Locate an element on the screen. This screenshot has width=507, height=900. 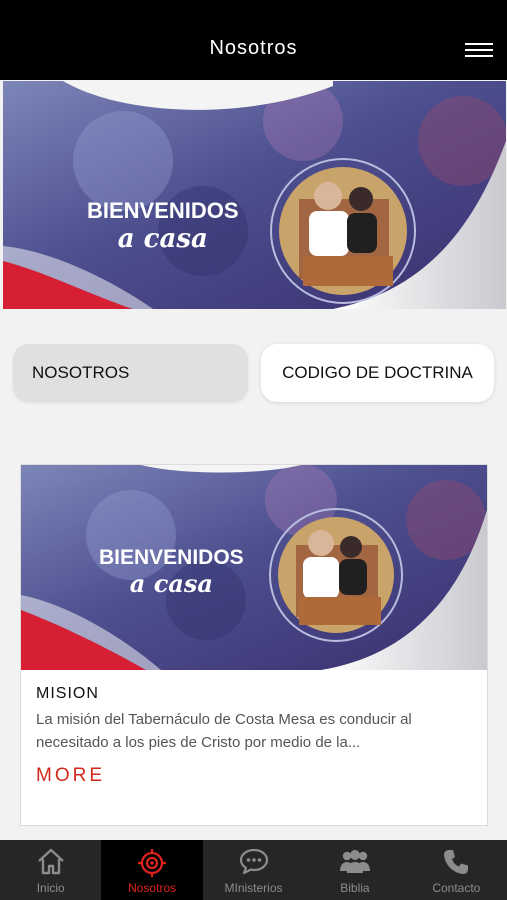
target-icon is located at coordinates (152, 863).